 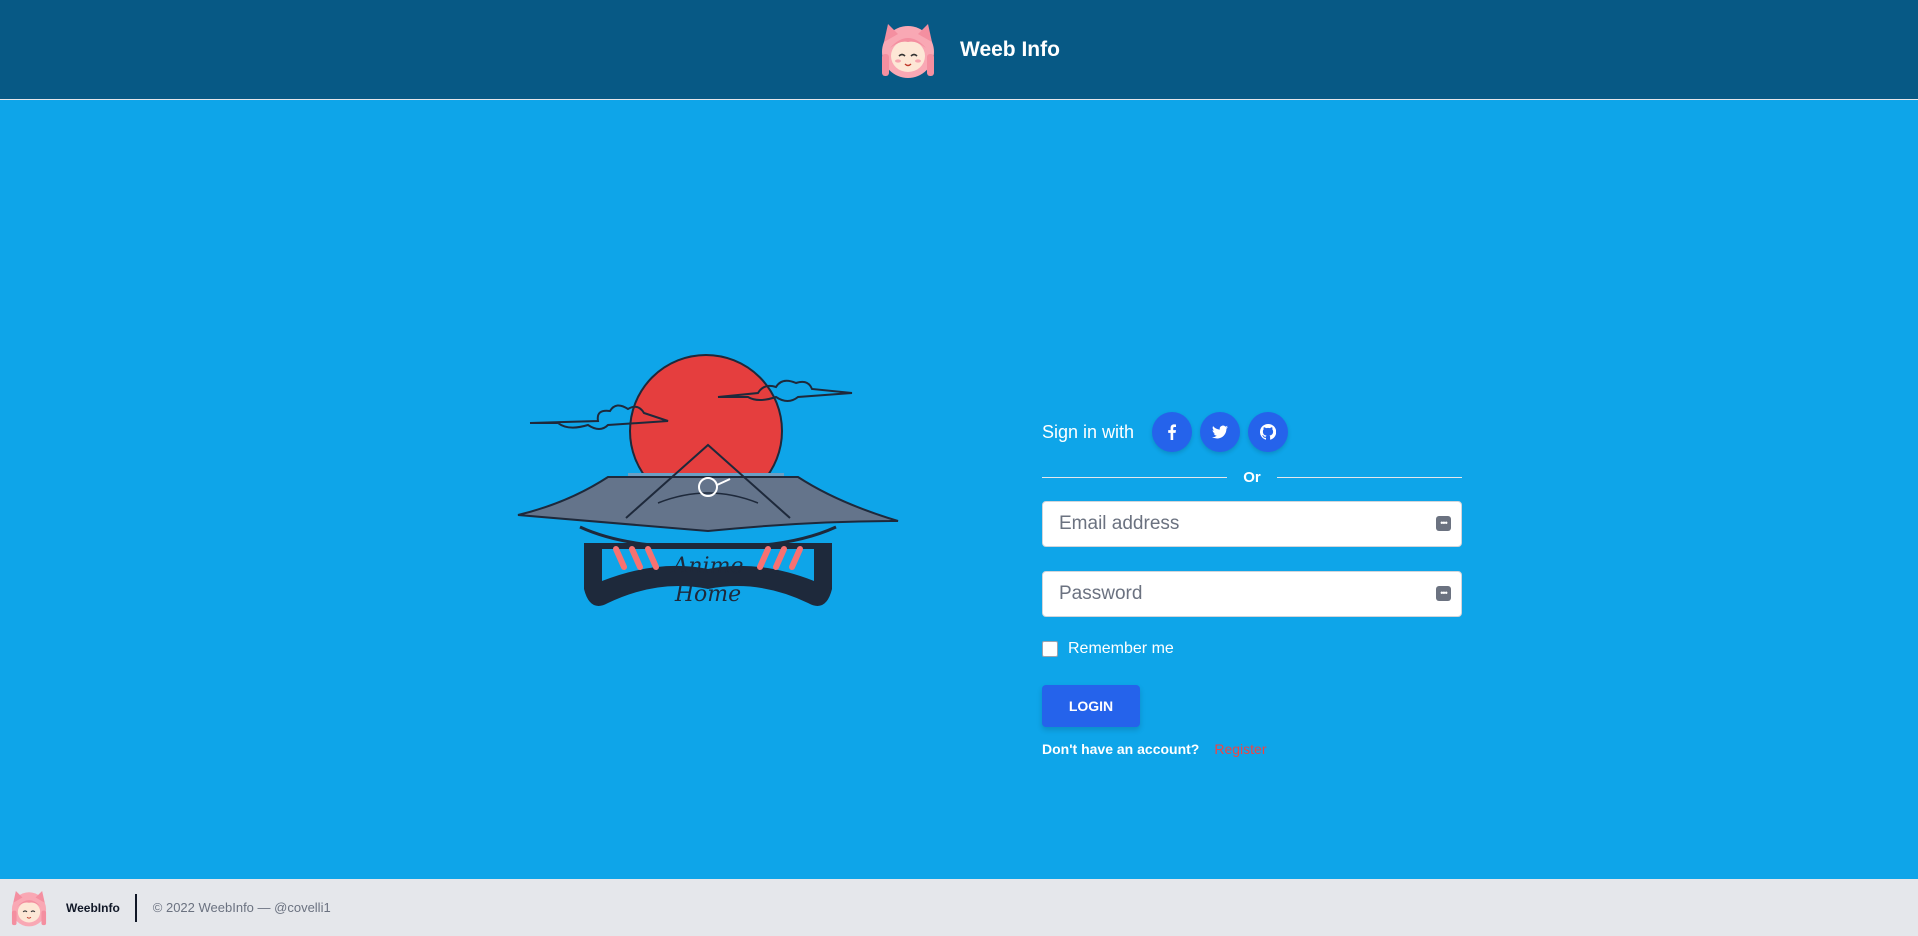 I want to click on password-input, so click(x=1252, y=594).